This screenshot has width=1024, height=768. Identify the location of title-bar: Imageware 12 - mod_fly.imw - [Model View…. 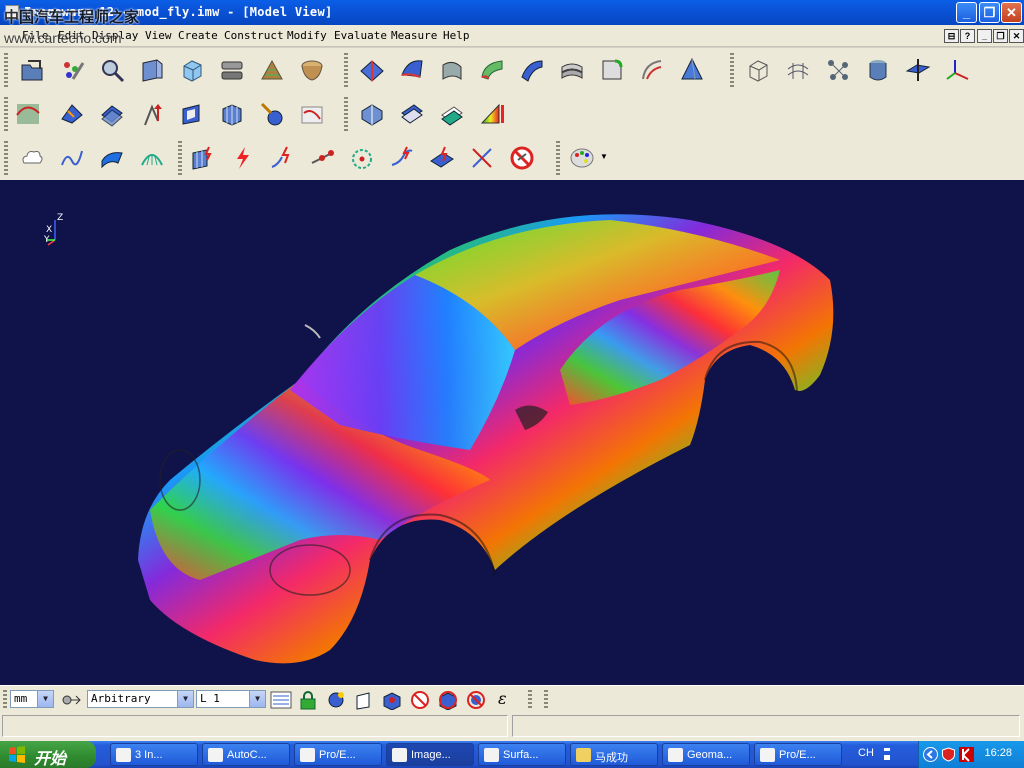
(512, 12).